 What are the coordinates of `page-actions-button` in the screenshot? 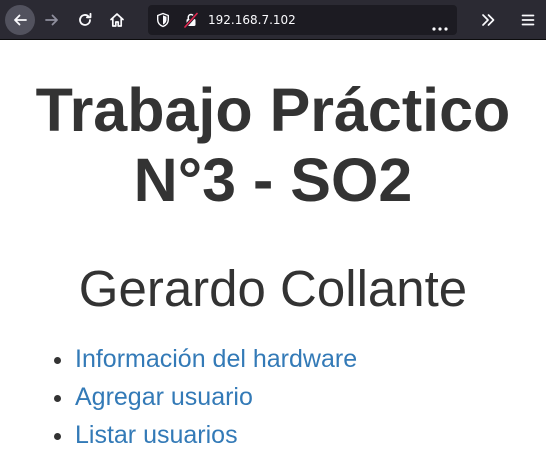 It's located at (440, 27).